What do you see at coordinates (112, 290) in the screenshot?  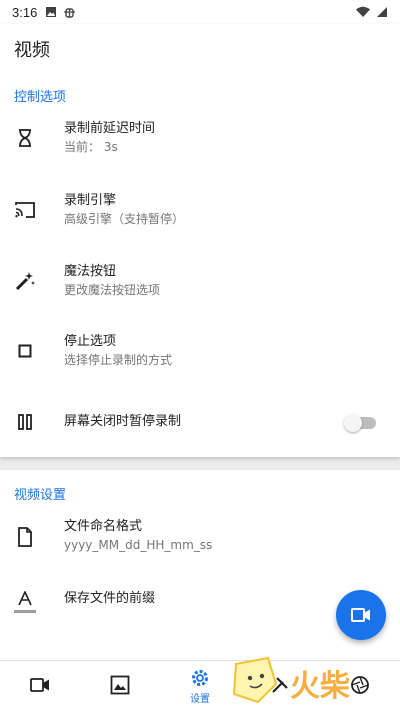 I see `magic-summary: 更改魔法按钮选项` at bounding box center [112, 290].